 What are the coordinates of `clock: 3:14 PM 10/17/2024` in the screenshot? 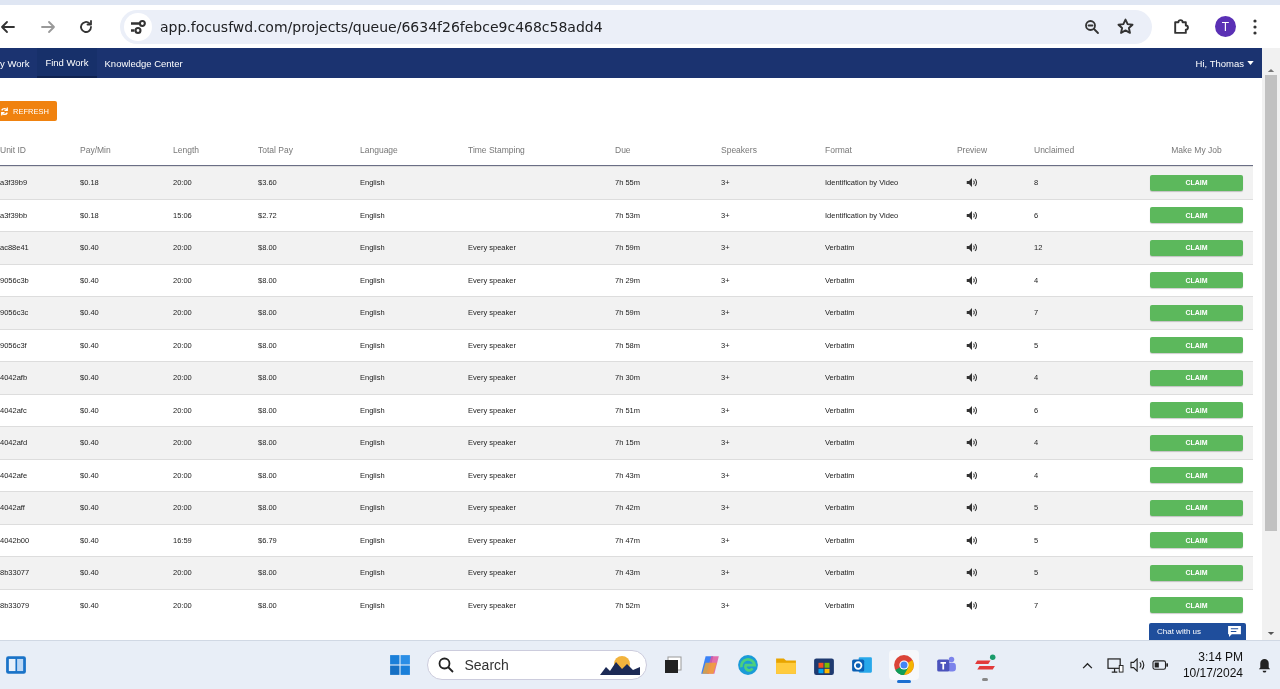 It's located at (1212, 665).